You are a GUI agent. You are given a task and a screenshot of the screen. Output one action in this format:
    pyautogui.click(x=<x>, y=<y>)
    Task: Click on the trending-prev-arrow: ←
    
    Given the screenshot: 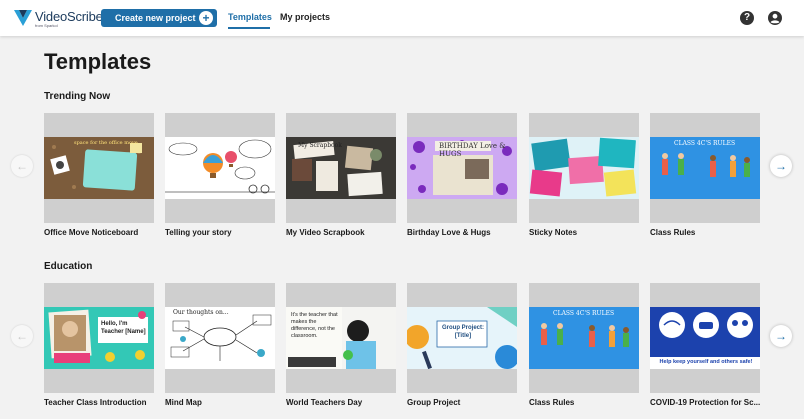 What is the action you would take?
    pyautogui.click(x=22, y=166)
    